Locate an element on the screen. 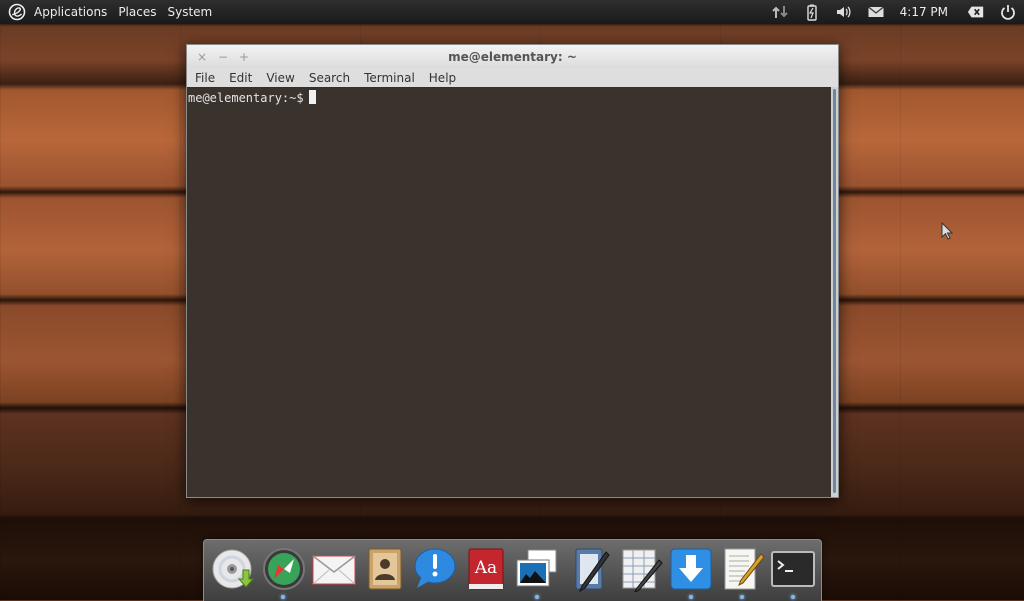 This screenshot has width=1024, height=601. menu-help: Help is located at coordinates (442, 78).